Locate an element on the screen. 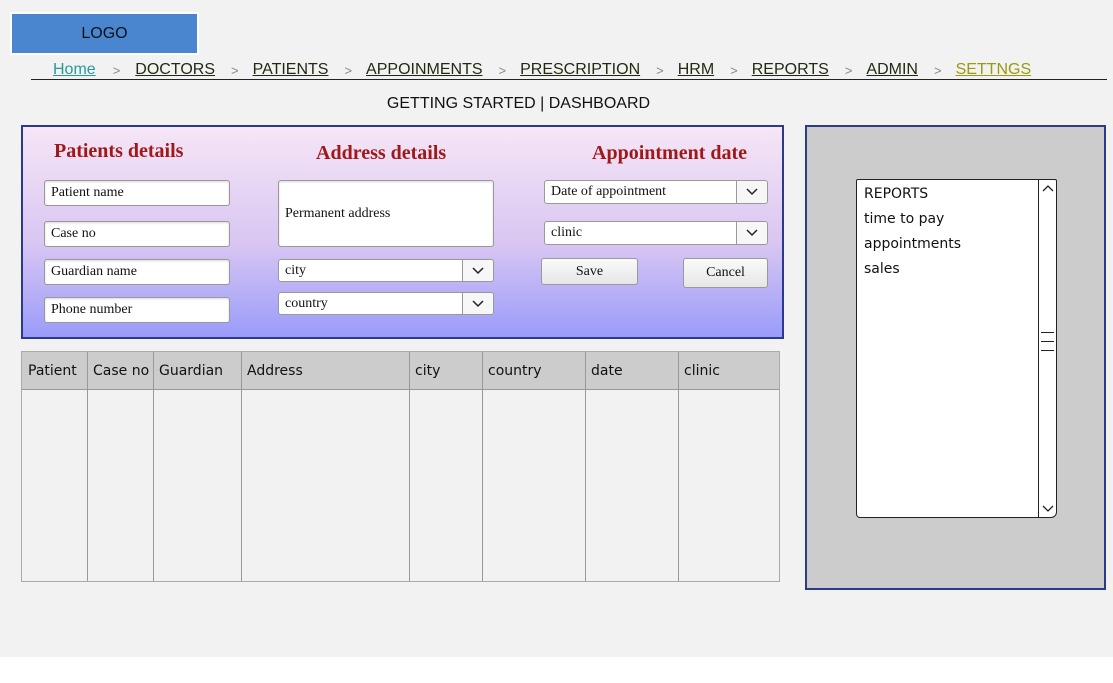  clinic-select-value: clinic is located at coordinates (567, 232).